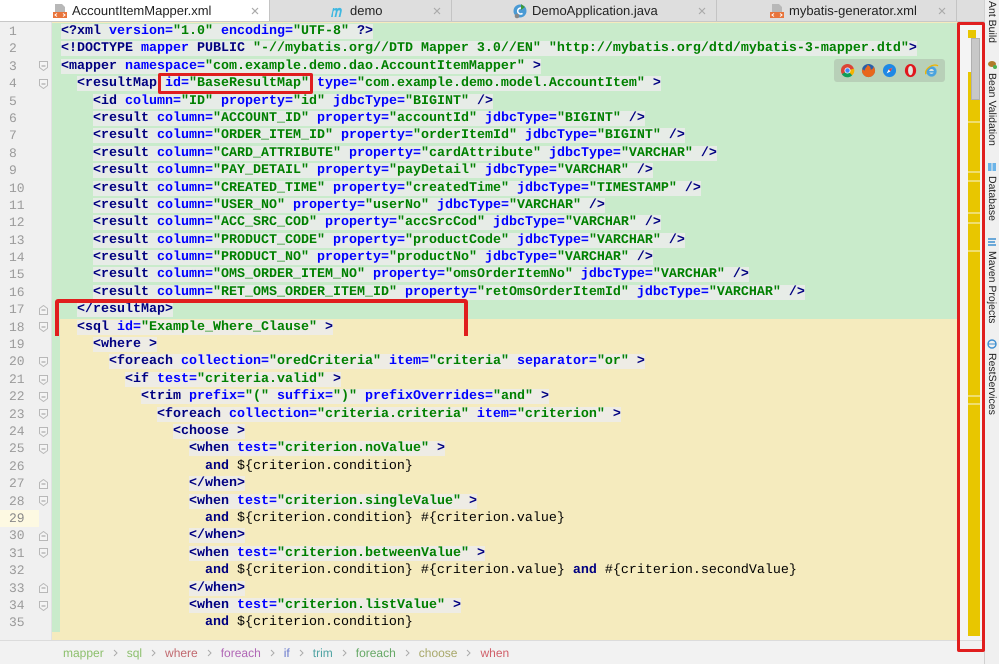 This screenshot has width=999, height=664. What do you see at coordinates (992, 167) in the screenshot?
I see `database-icon` at bounding box center [992, 167].